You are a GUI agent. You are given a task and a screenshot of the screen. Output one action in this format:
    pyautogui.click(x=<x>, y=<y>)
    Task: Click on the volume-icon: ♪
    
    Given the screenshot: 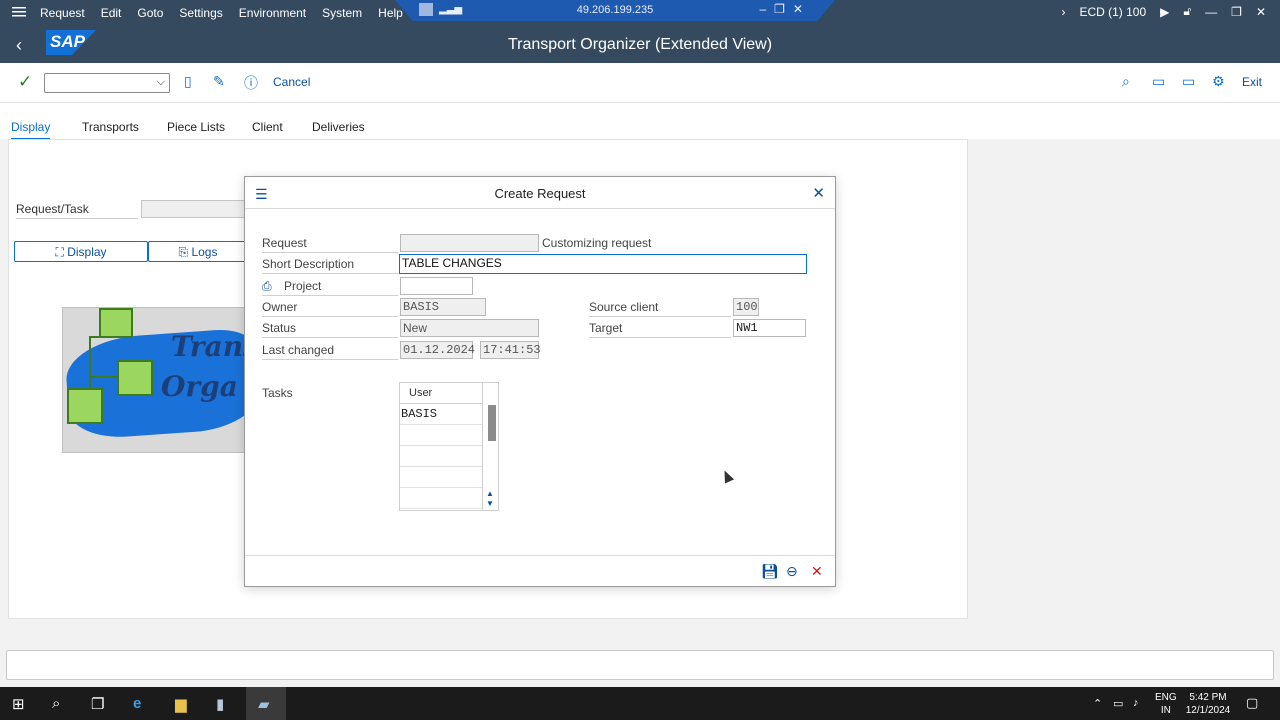 What is the action you would take?
    pyautogui.click(x=1136, y=703)
    